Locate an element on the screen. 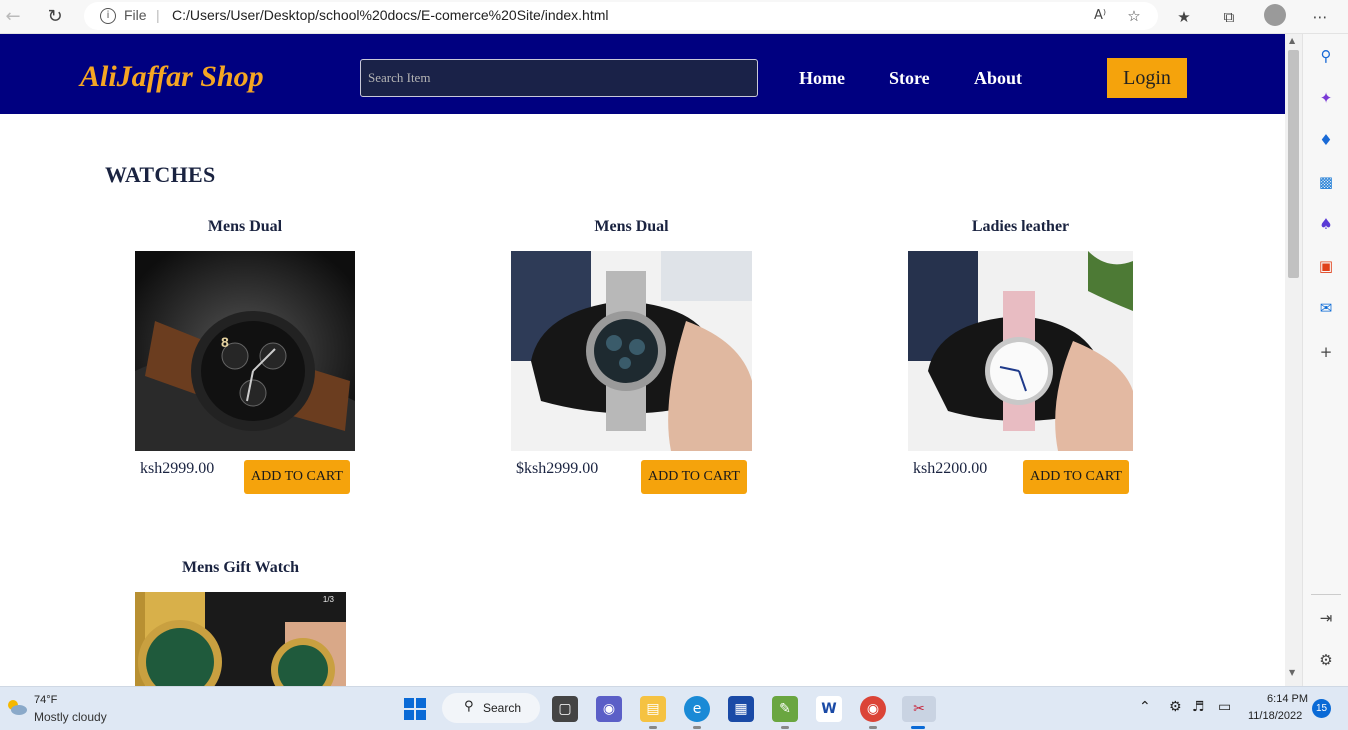 The width and height of the screenshot is (1348, 730). add-favorite-icon: ☆ is located at coordinates (1134, 16).